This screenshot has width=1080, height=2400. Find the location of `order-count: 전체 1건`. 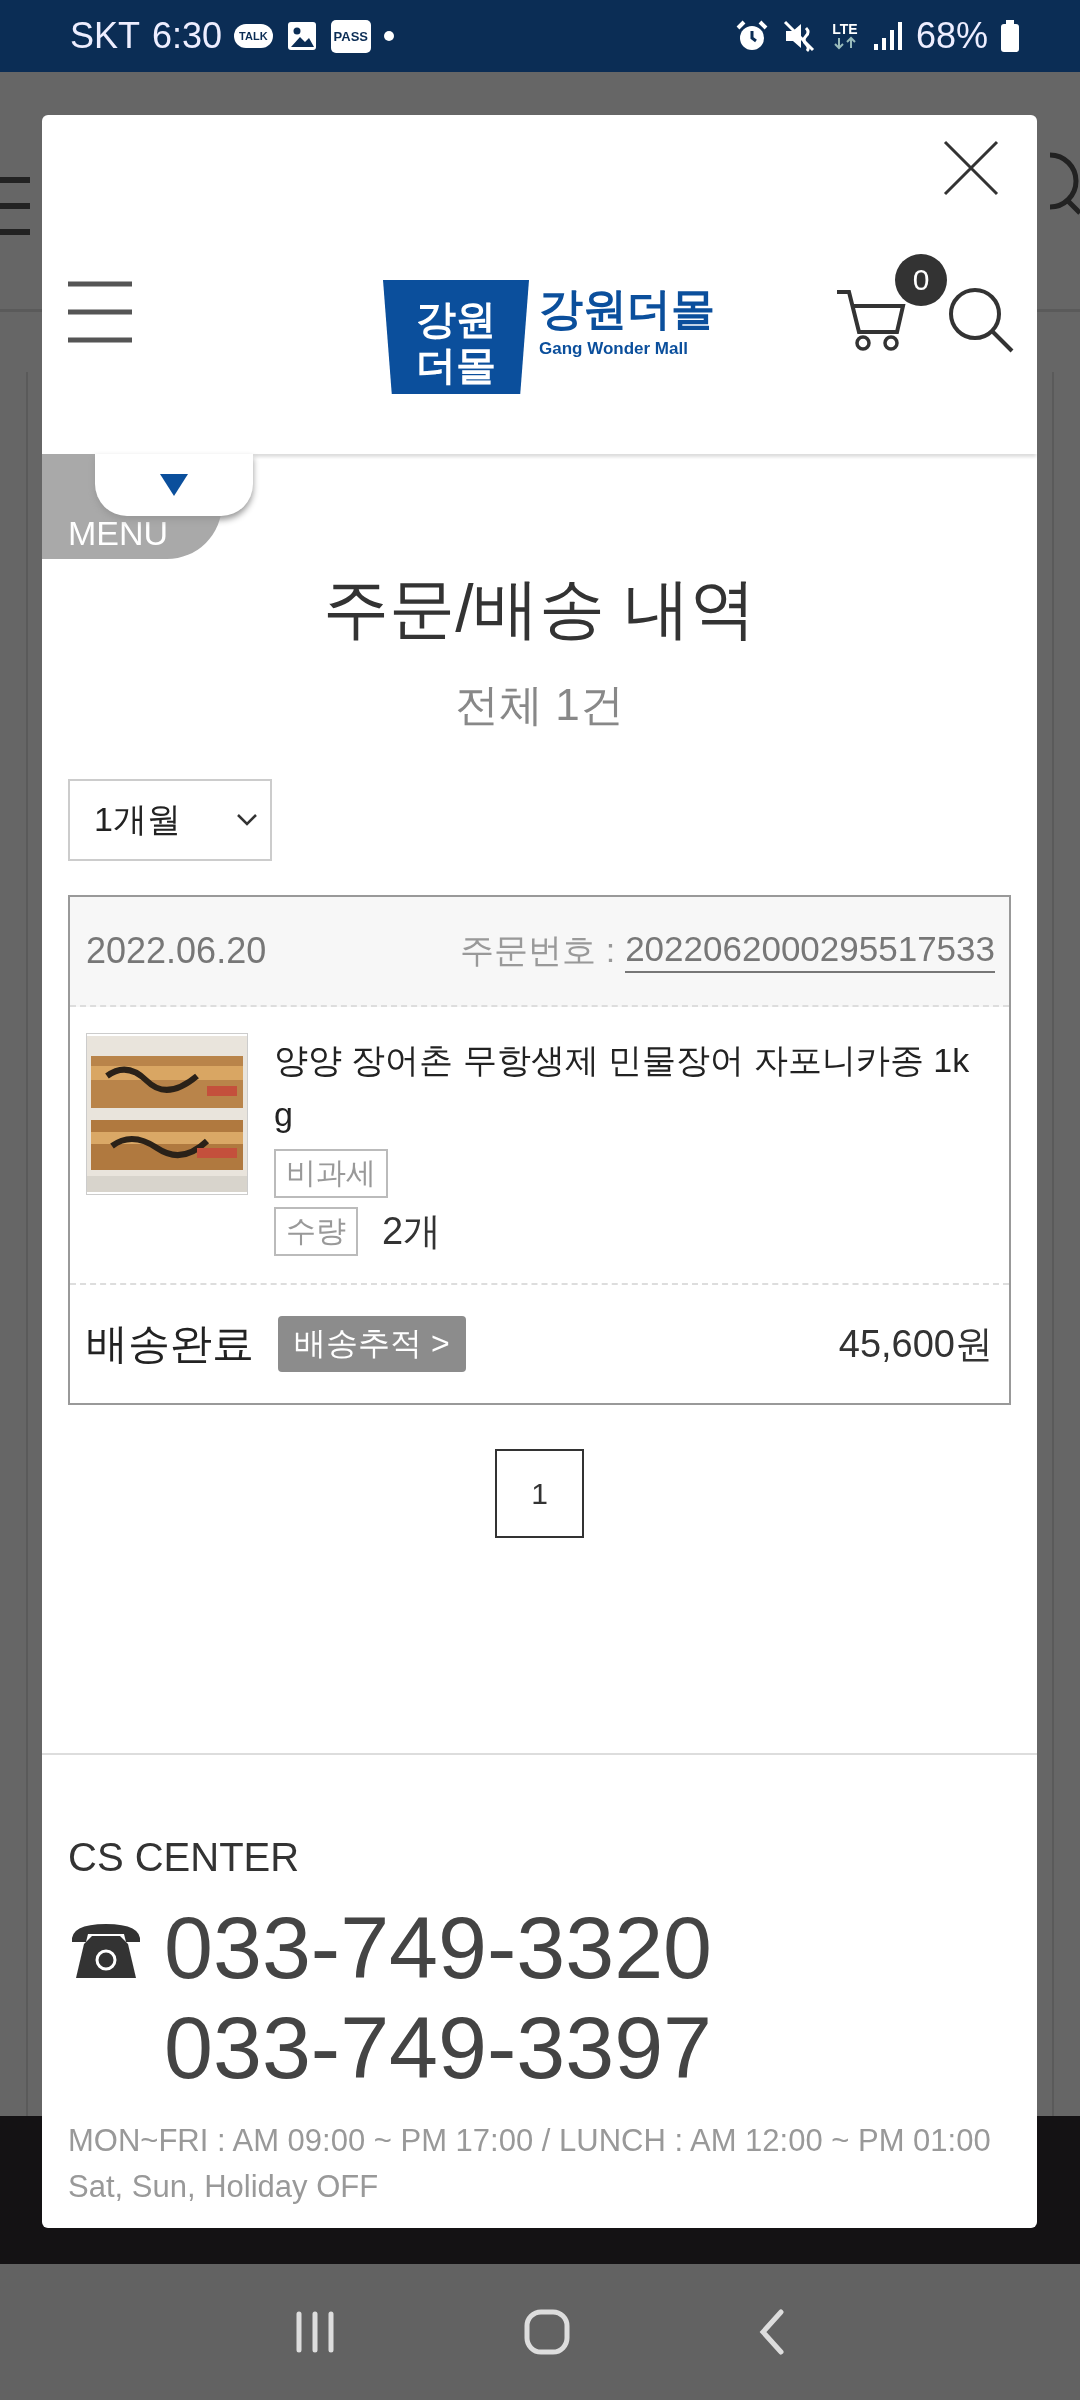

order-count: 전체 1건 is located at coordinates (539, 705).